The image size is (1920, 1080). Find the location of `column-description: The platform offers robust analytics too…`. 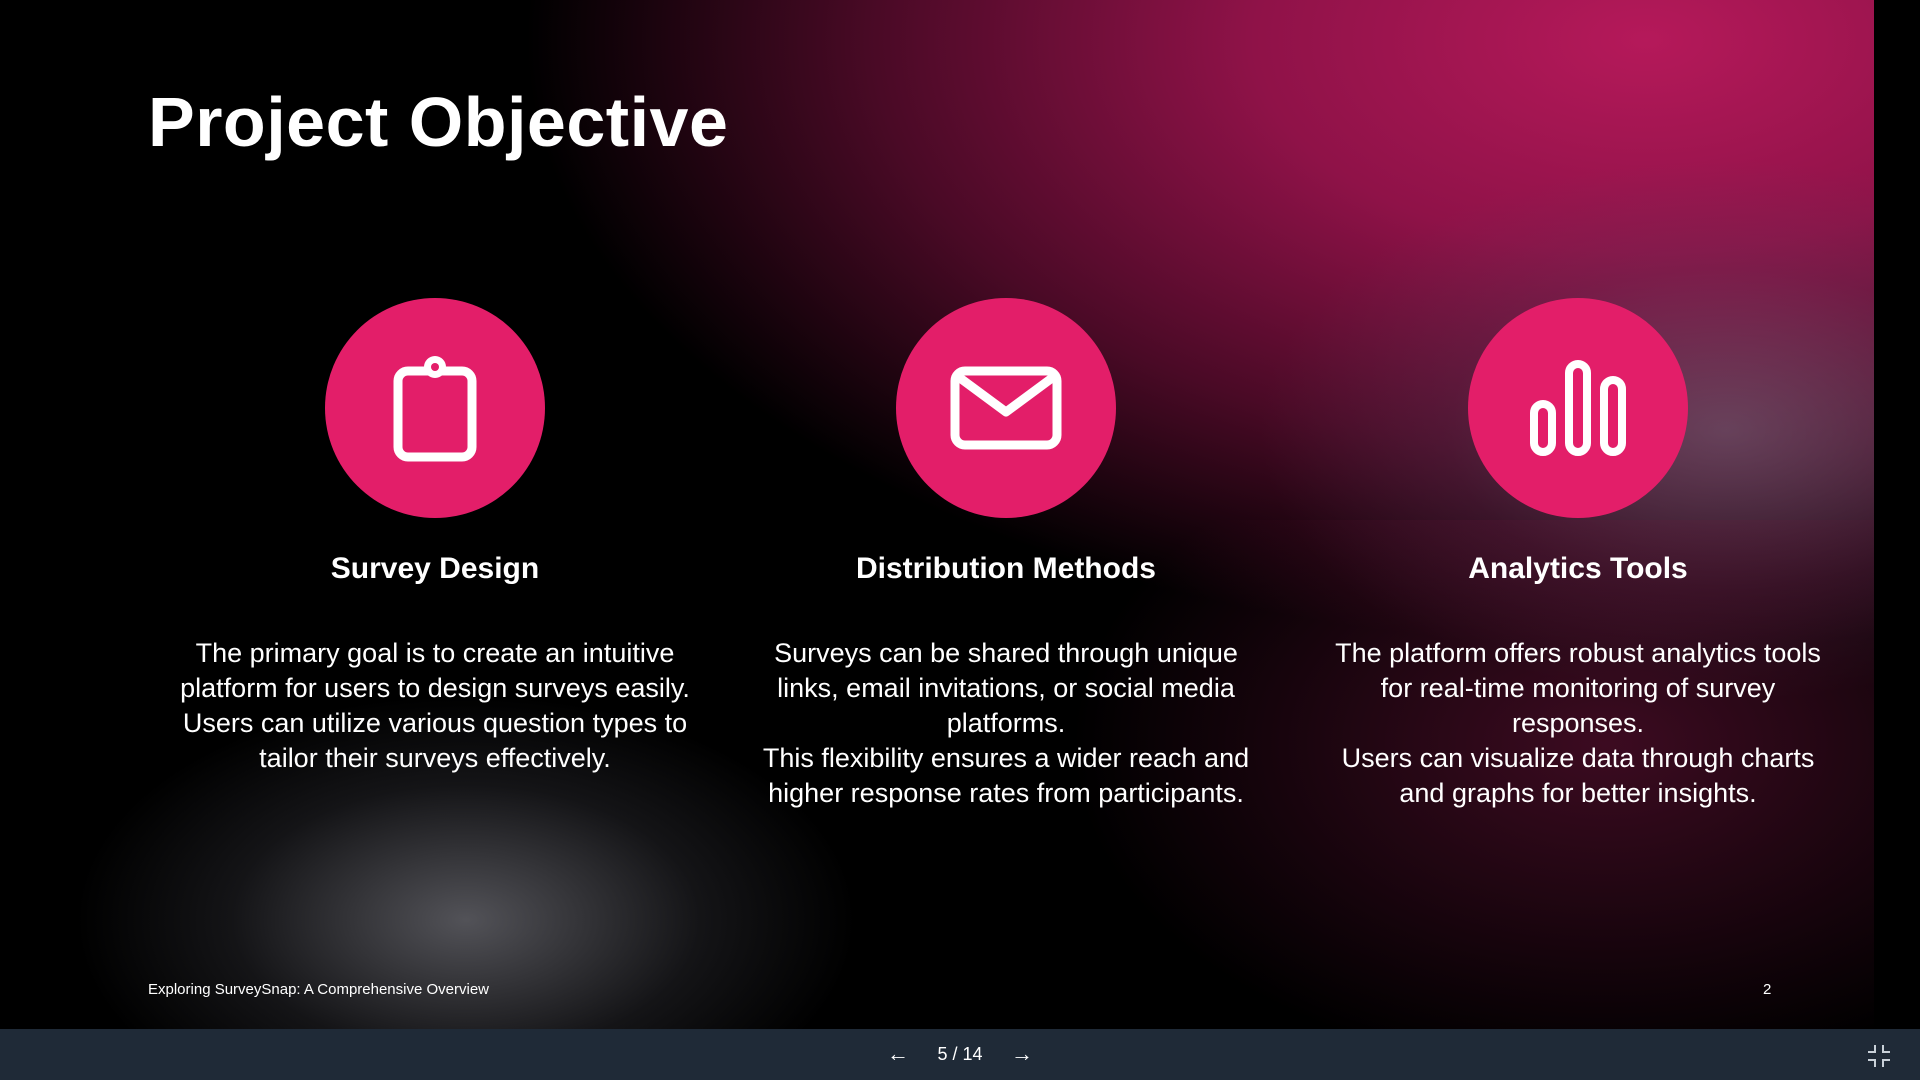

column-description: The platform offers robust analytics too… is located at coordinates (1578, 723).